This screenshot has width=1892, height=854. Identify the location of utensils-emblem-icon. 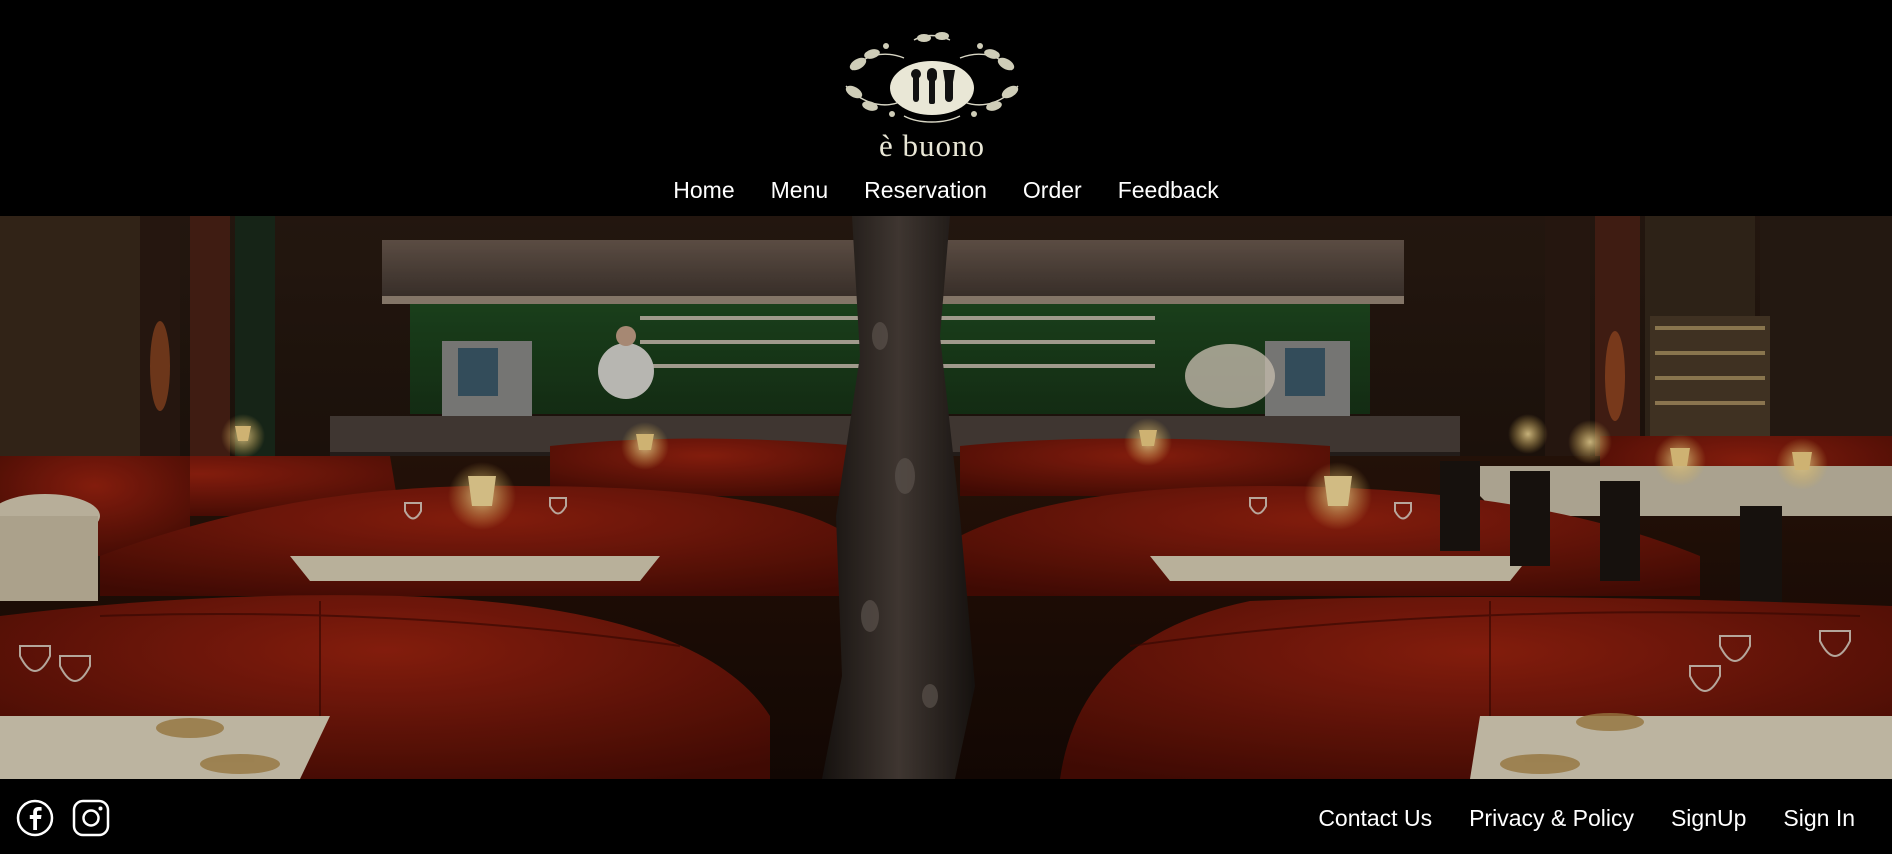
(932, 77).